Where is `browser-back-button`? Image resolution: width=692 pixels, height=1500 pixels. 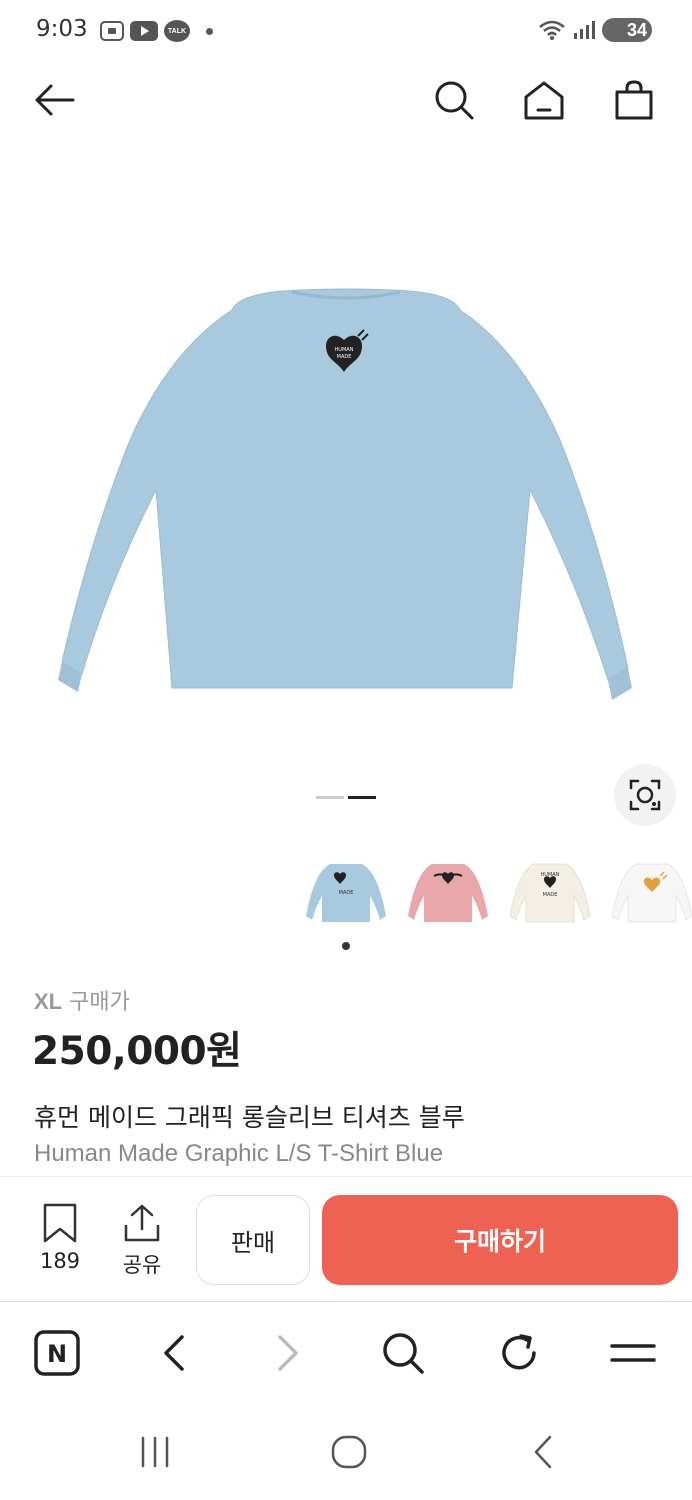 browser-back-button is located at coordinates (173, 1353).